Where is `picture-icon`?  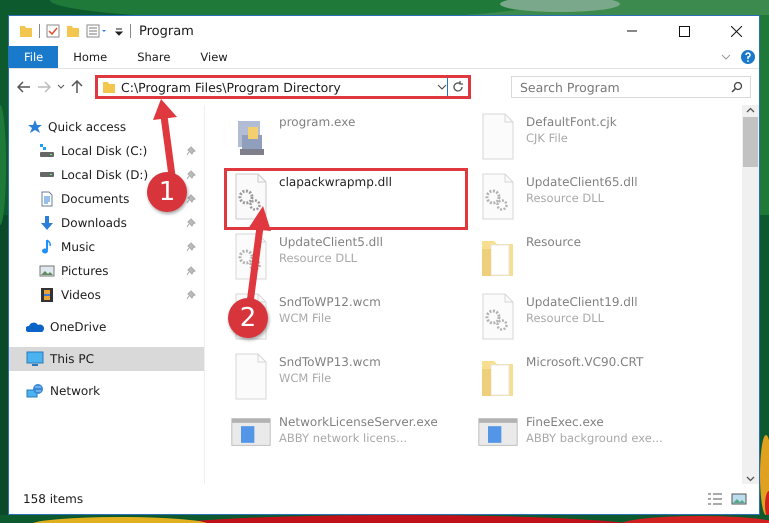 picture-icon is located at coordinates (47, 271).